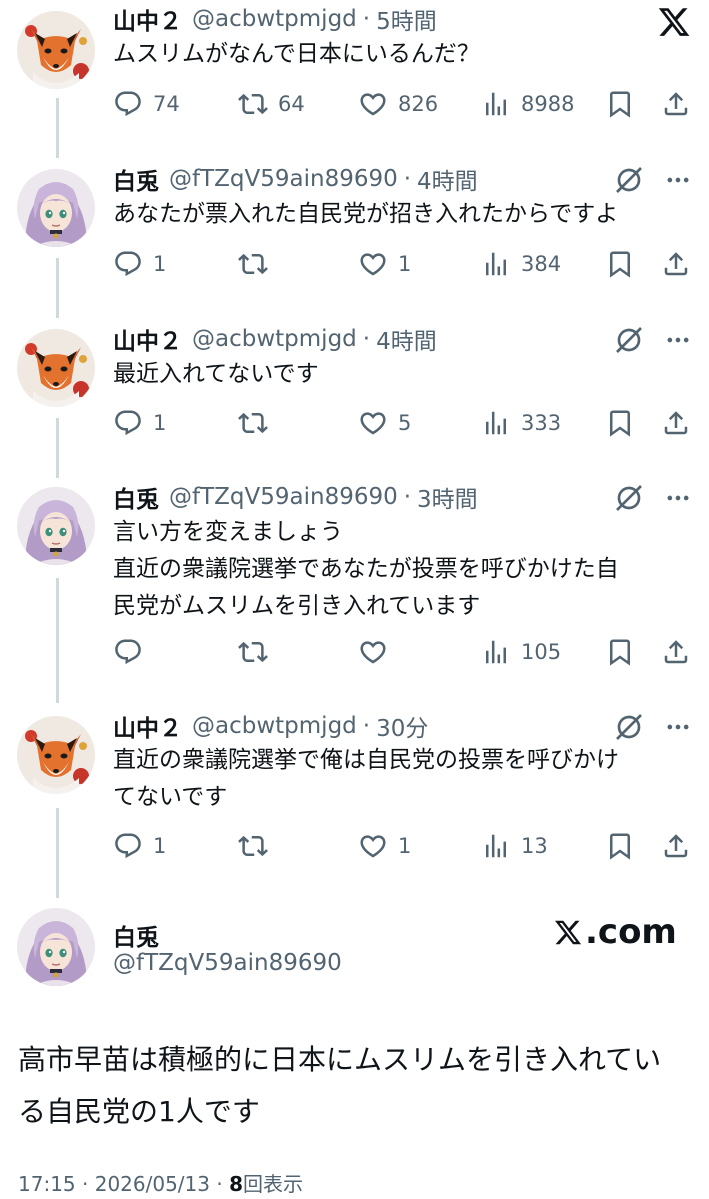 Image resolution: width=709 pixels, height=1199 pixels. What do you see at coordinates (541, 652) in the screenshot?
I see `views-count: 105` at bounding box center [541, 652].